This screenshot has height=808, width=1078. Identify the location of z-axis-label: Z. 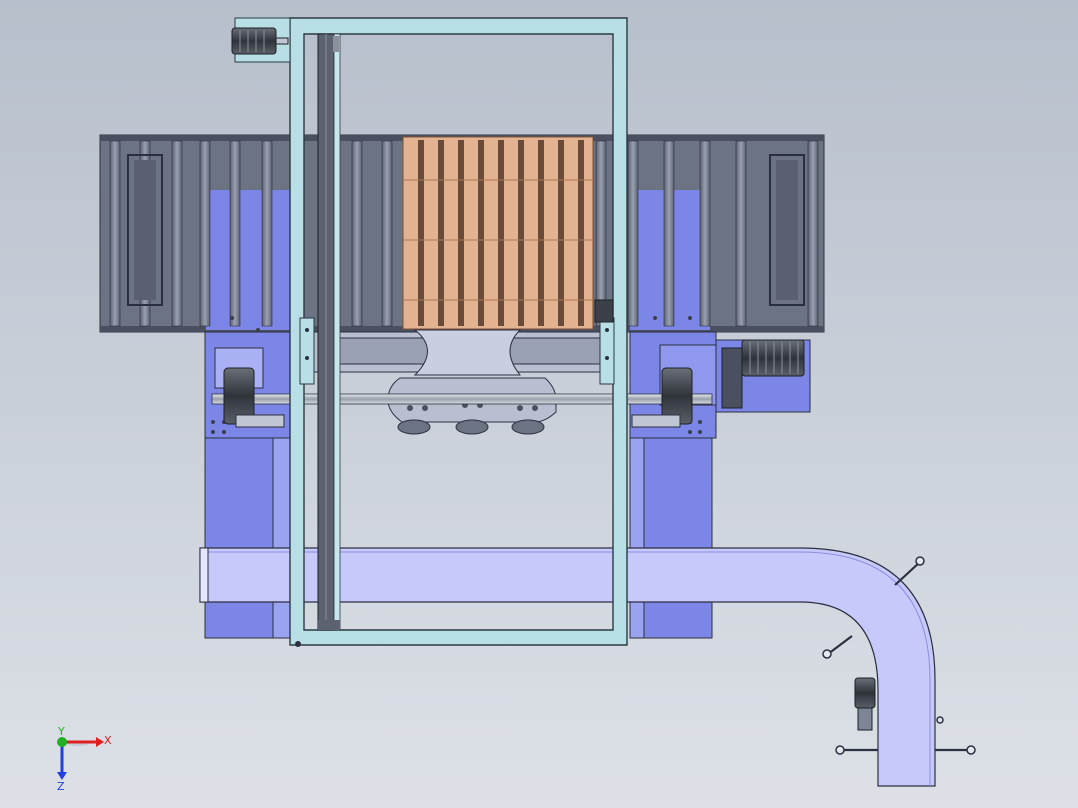
(61, 786).